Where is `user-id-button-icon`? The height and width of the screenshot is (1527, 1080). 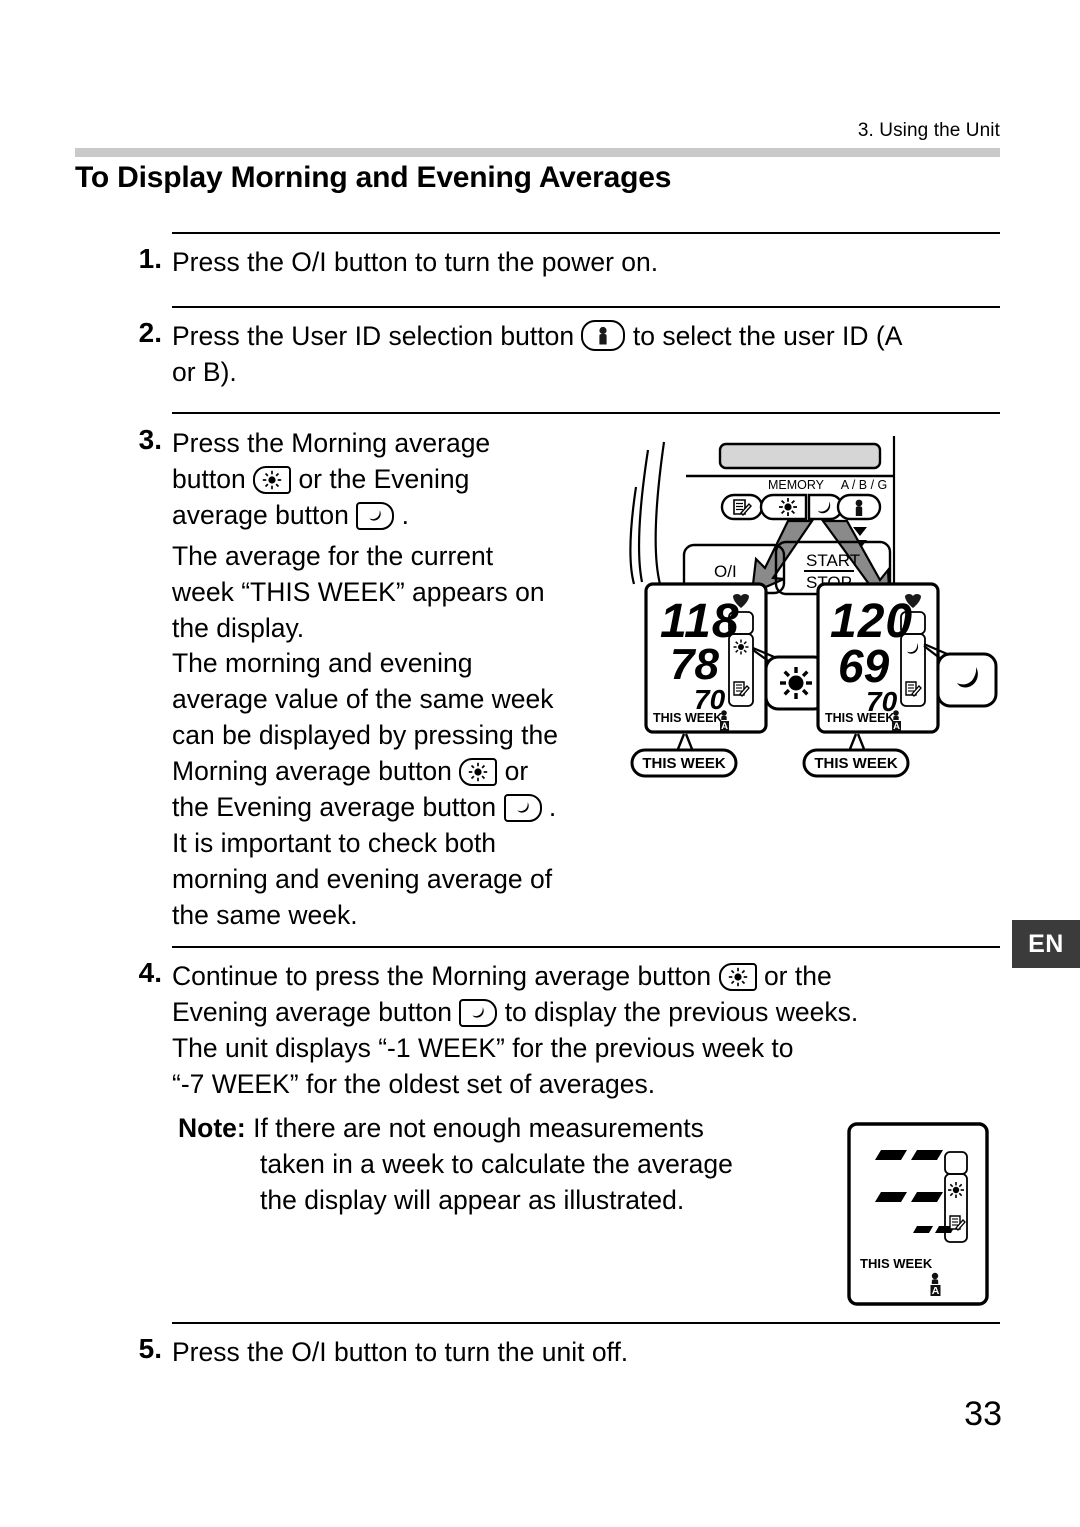 user-id-button-icon is located at coordinates (603, 335).